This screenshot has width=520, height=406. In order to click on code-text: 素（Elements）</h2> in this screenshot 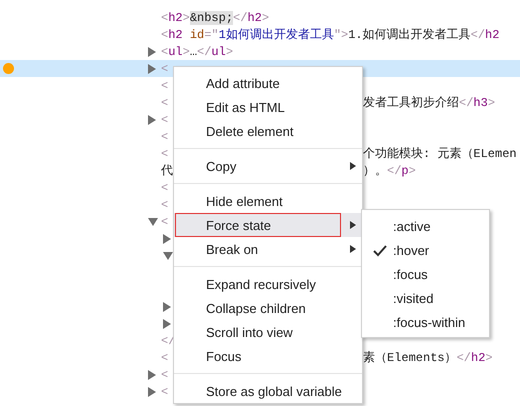, I will do `click(428, 358)`.